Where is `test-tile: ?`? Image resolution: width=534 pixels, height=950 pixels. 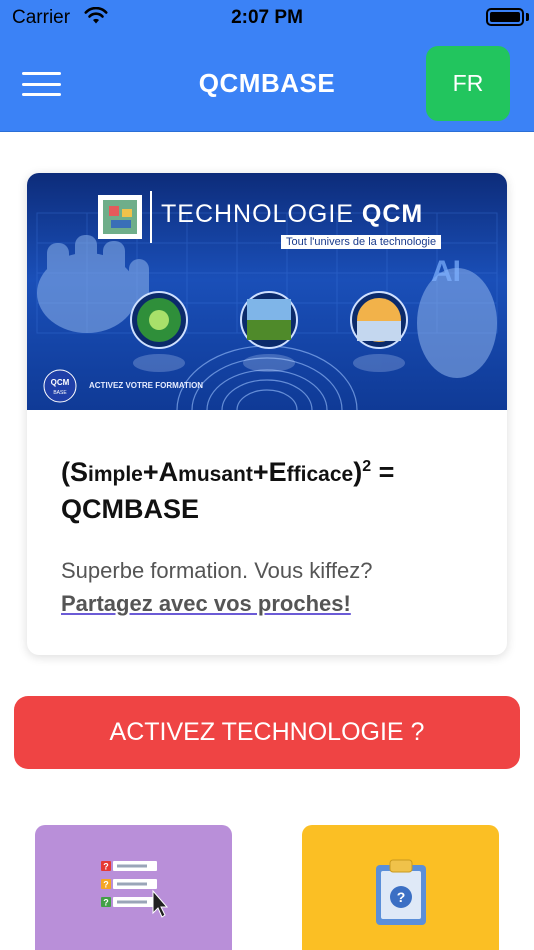
test-tile: ? is located at coordinates (400, 887).